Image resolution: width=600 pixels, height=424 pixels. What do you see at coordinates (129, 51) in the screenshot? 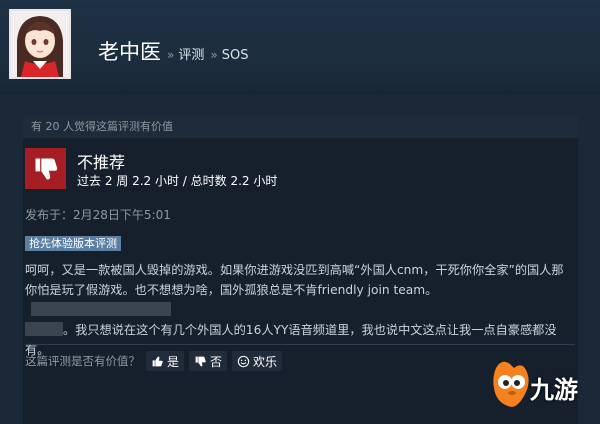
I see `user-name-link: 老中医` at bounding box center [129, 51].